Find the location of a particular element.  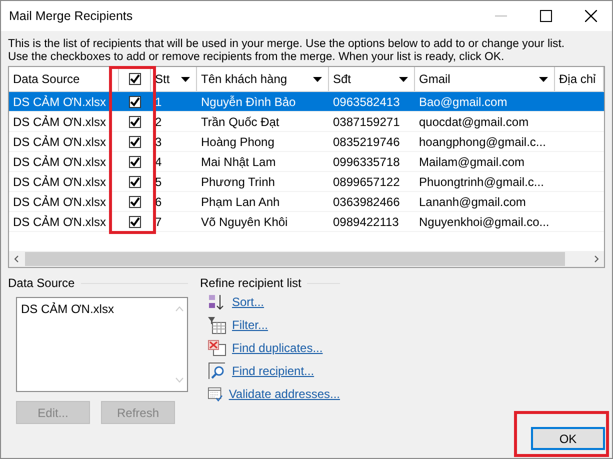

close-icon is located at coordinates (591, 16).